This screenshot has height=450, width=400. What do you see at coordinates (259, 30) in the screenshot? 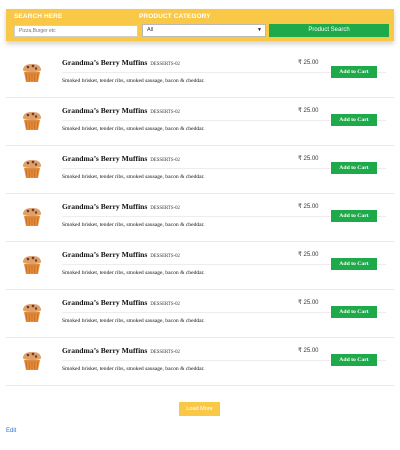
I see `dropdown-arrow-icon: ▼` at bounding box center [259, 30].